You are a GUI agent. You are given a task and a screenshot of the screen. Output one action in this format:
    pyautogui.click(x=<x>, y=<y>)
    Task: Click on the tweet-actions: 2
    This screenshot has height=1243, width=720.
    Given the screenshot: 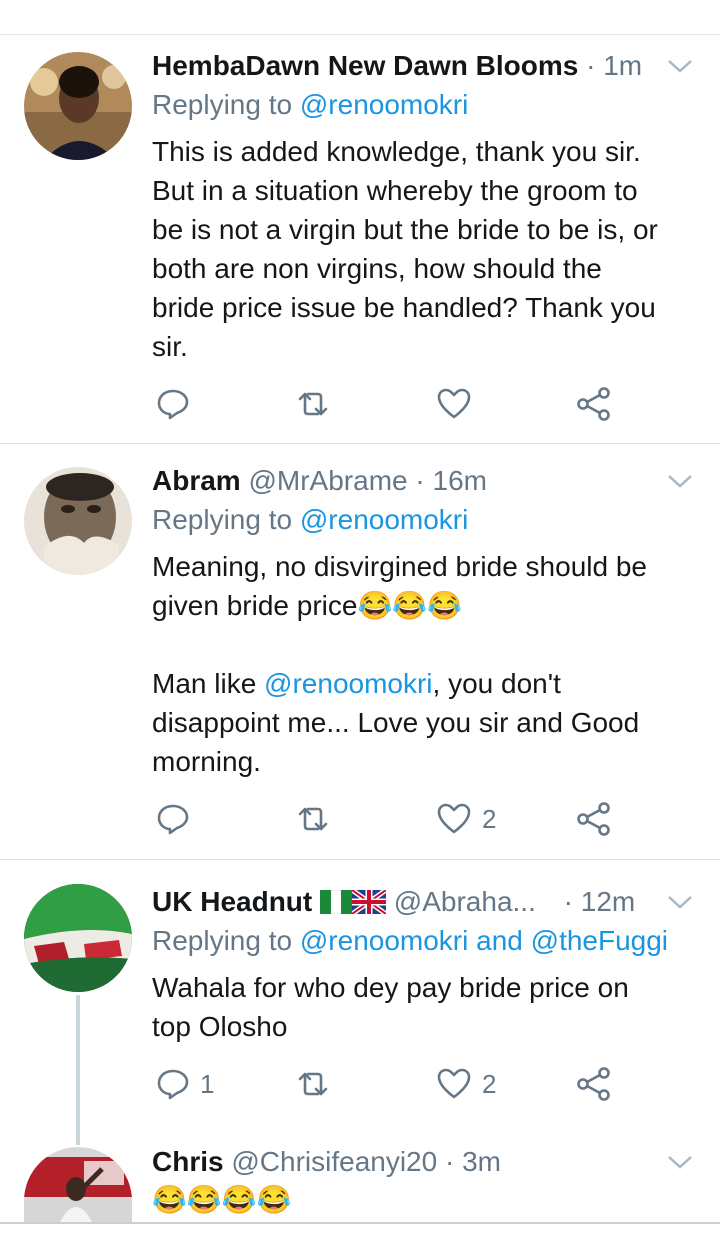 What is the action you would take?
    pyautogui.click(x=387, y=819)
    